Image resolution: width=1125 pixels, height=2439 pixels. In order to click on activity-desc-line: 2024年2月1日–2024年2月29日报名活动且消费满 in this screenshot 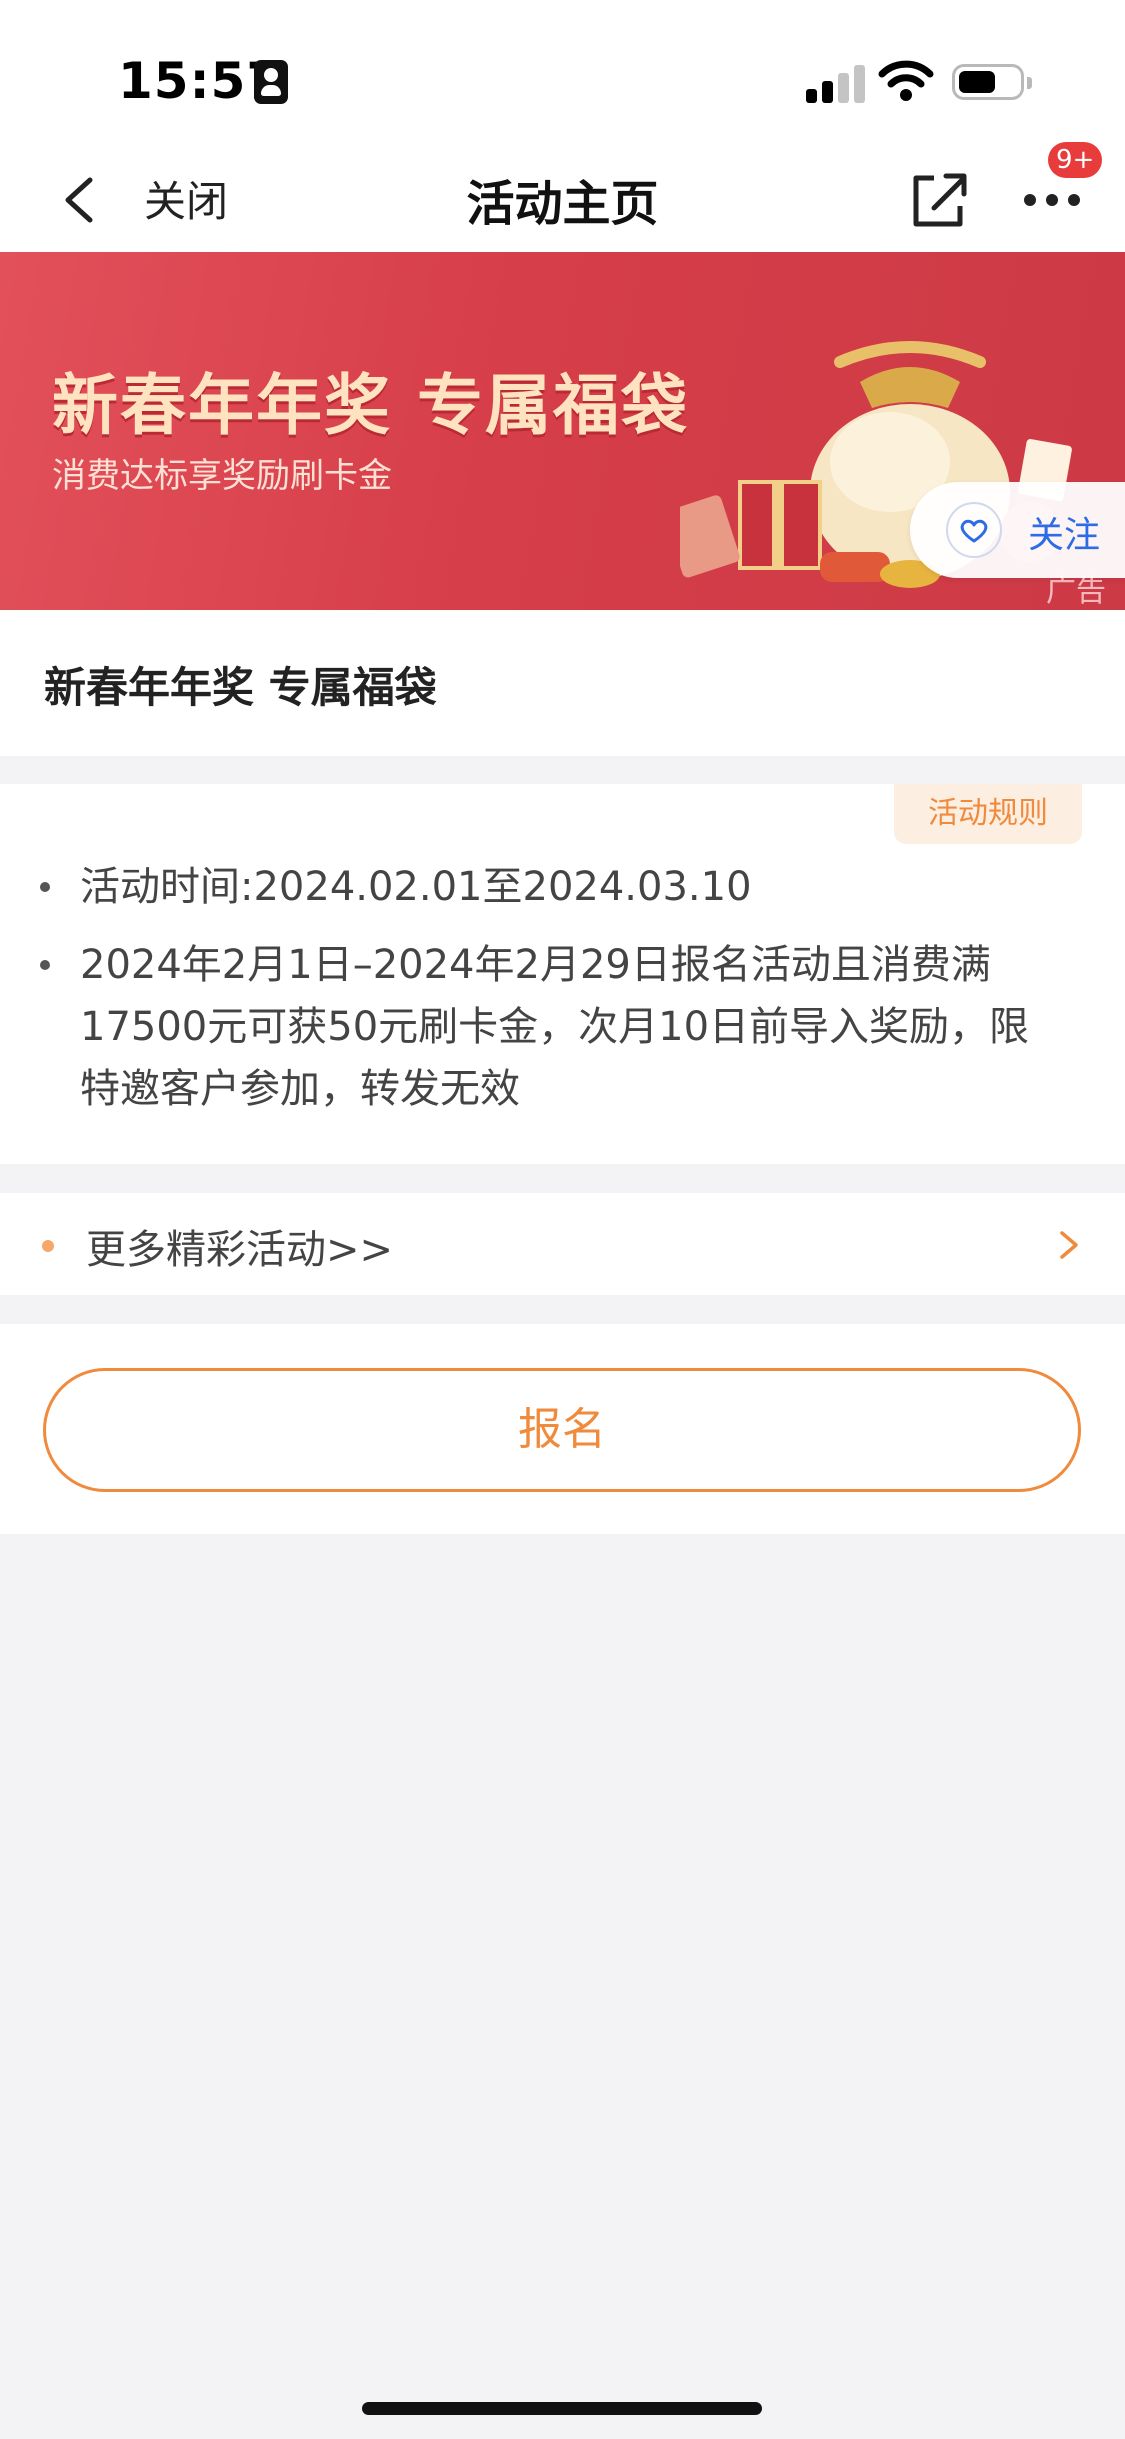, I will do `click(535, 965)`.